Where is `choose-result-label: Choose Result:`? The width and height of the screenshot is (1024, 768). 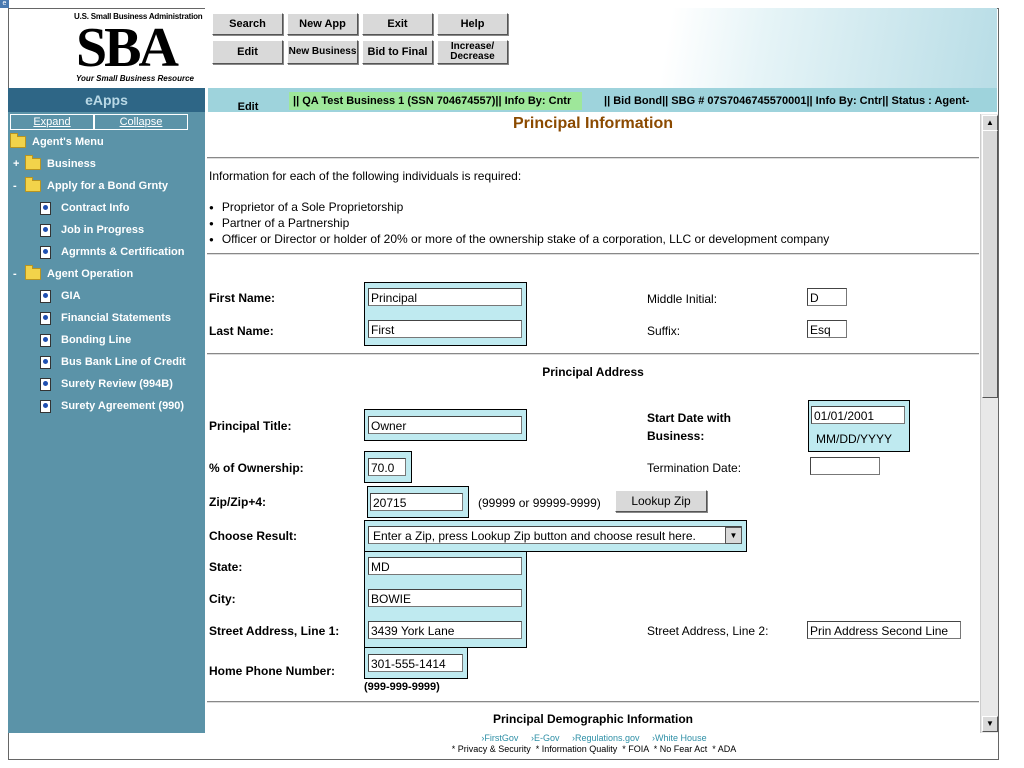 choose-result-label: Choose Result: is located at coordinates (253, 536).